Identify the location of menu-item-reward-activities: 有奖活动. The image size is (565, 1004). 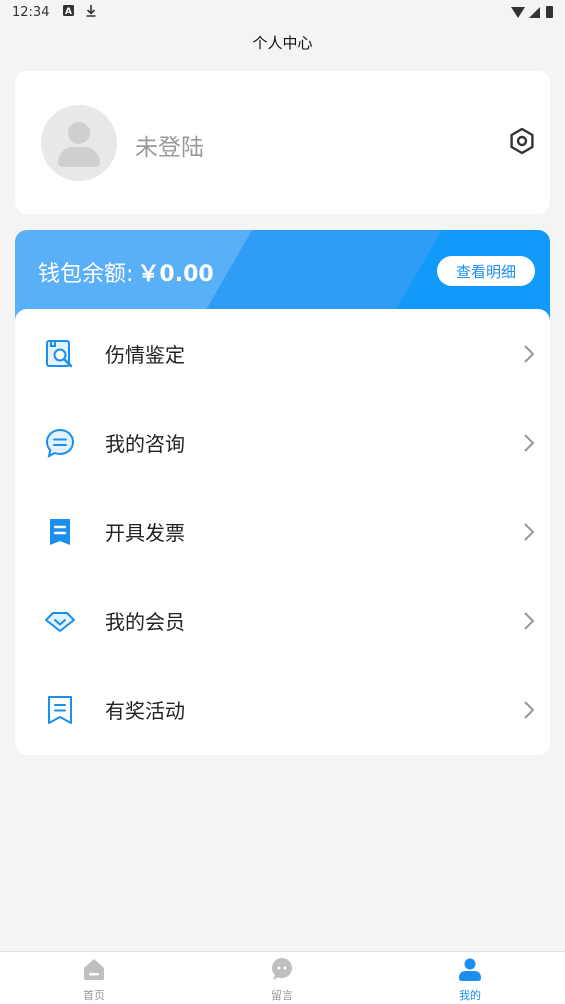
(282, 709).